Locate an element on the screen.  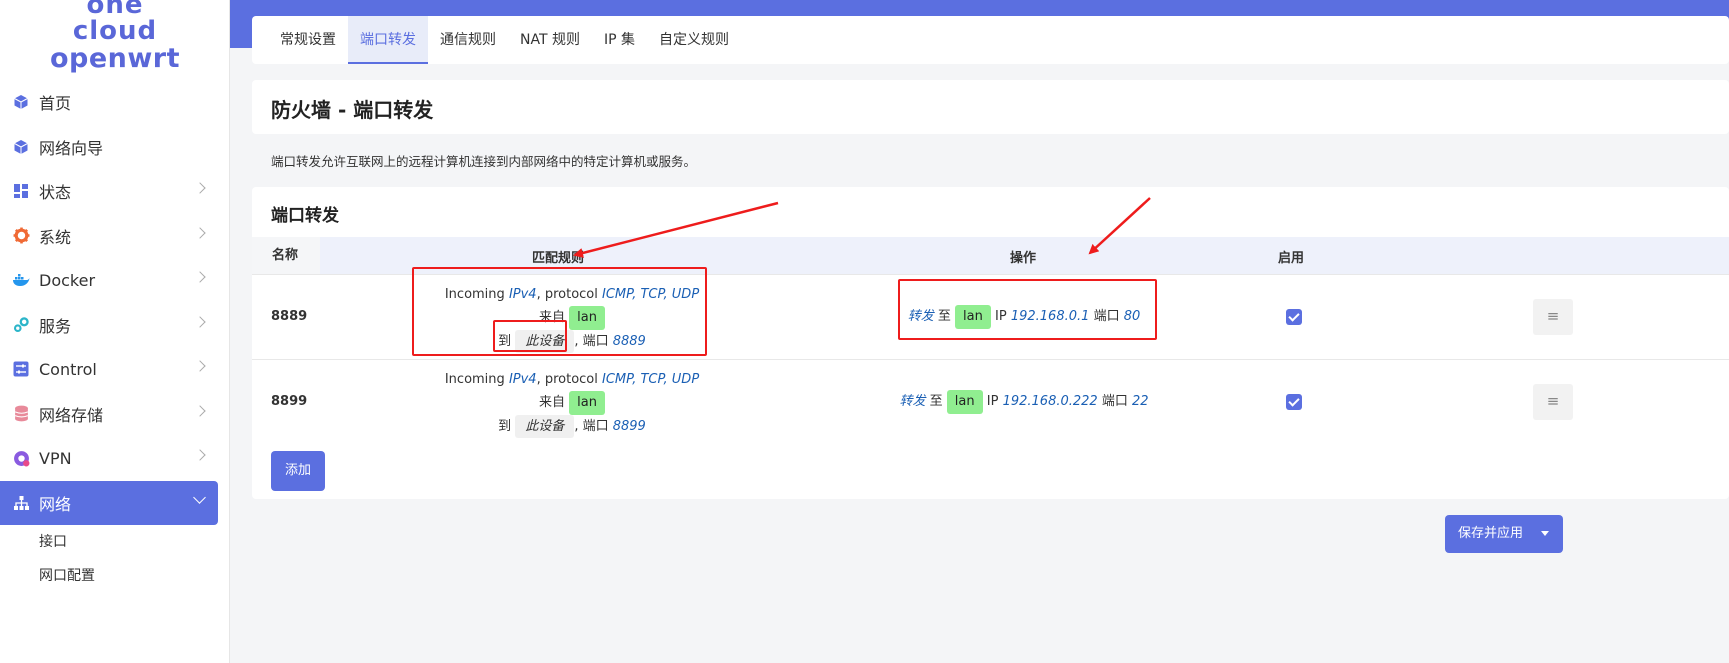
section-title: 端口转发 is located at coordinates (305, 216).